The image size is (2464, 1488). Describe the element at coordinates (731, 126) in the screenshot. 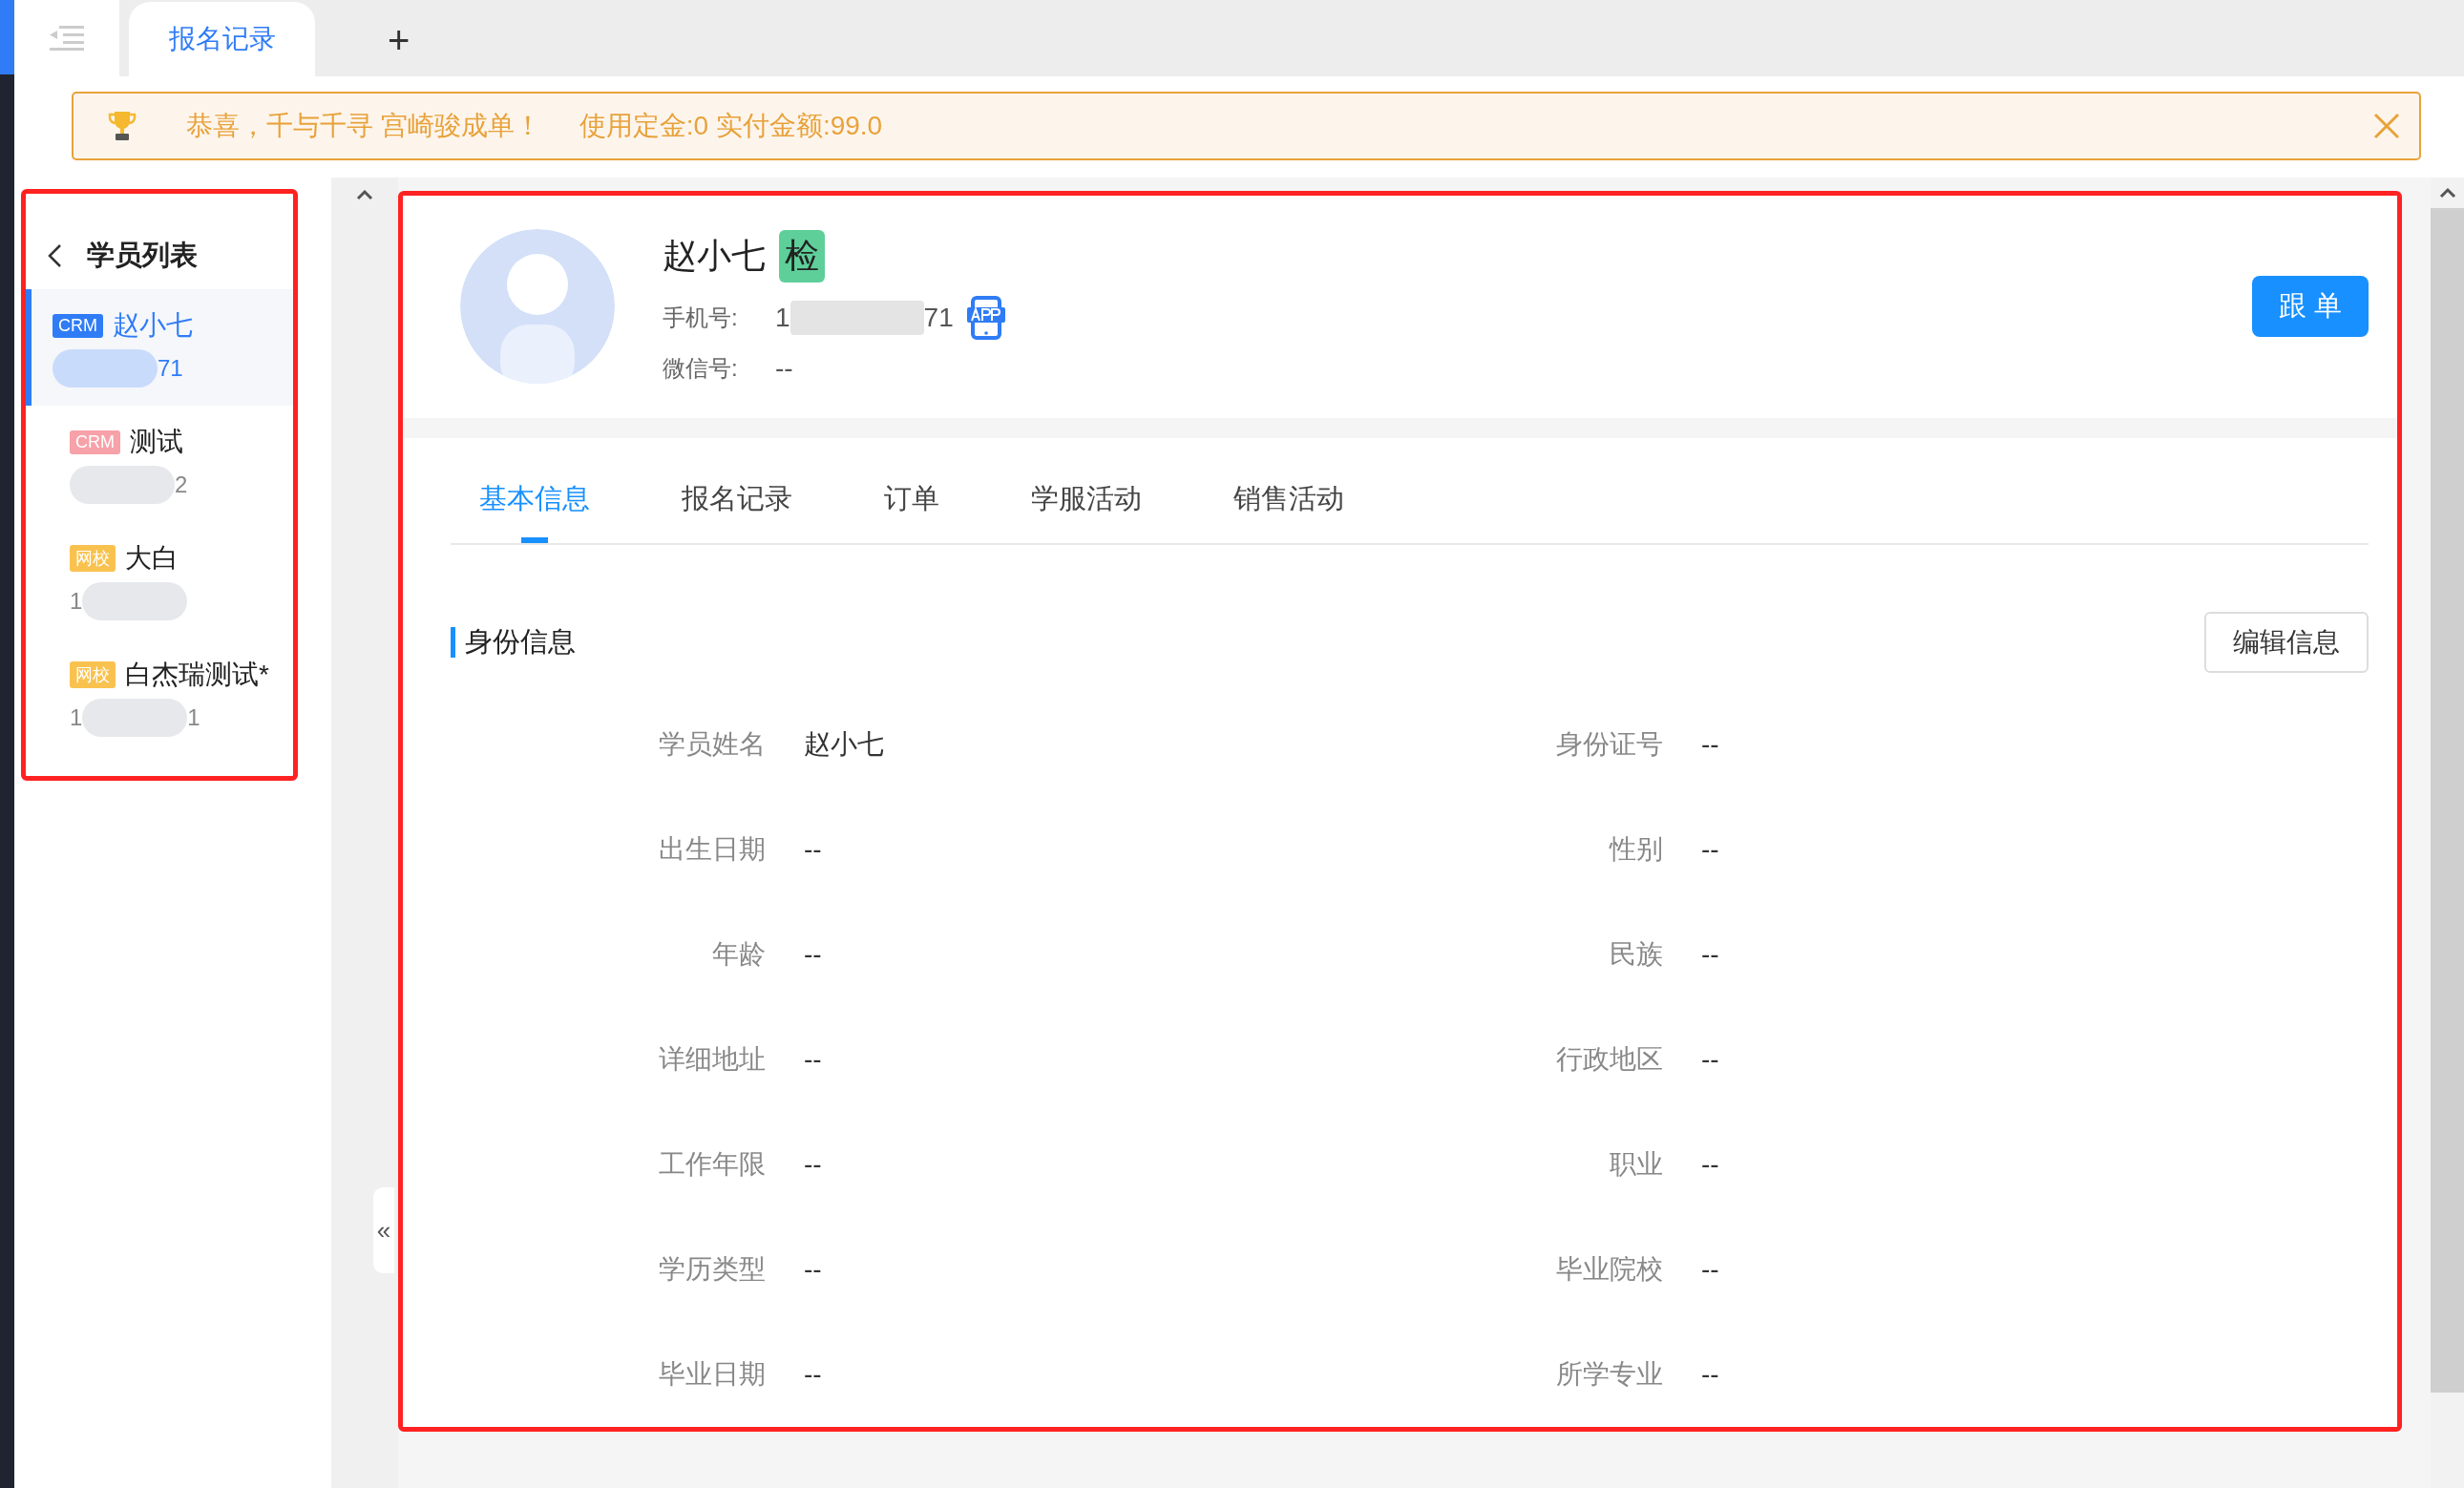

I see `banner-amounts: 使用定金:0 实付金额:99.0` at that location.